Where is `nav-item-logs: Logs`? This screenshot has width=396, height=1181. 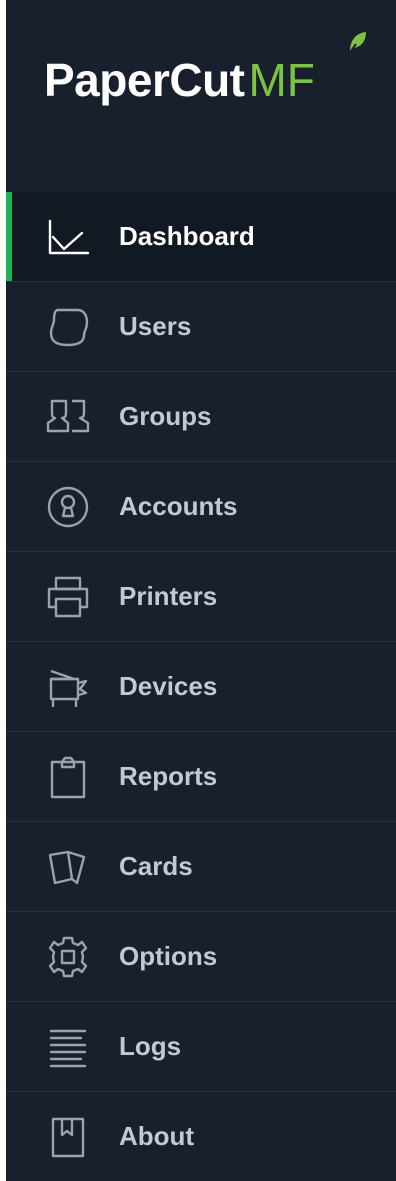 nav-item-logs: Logs is located at coordinates (201, 1047).